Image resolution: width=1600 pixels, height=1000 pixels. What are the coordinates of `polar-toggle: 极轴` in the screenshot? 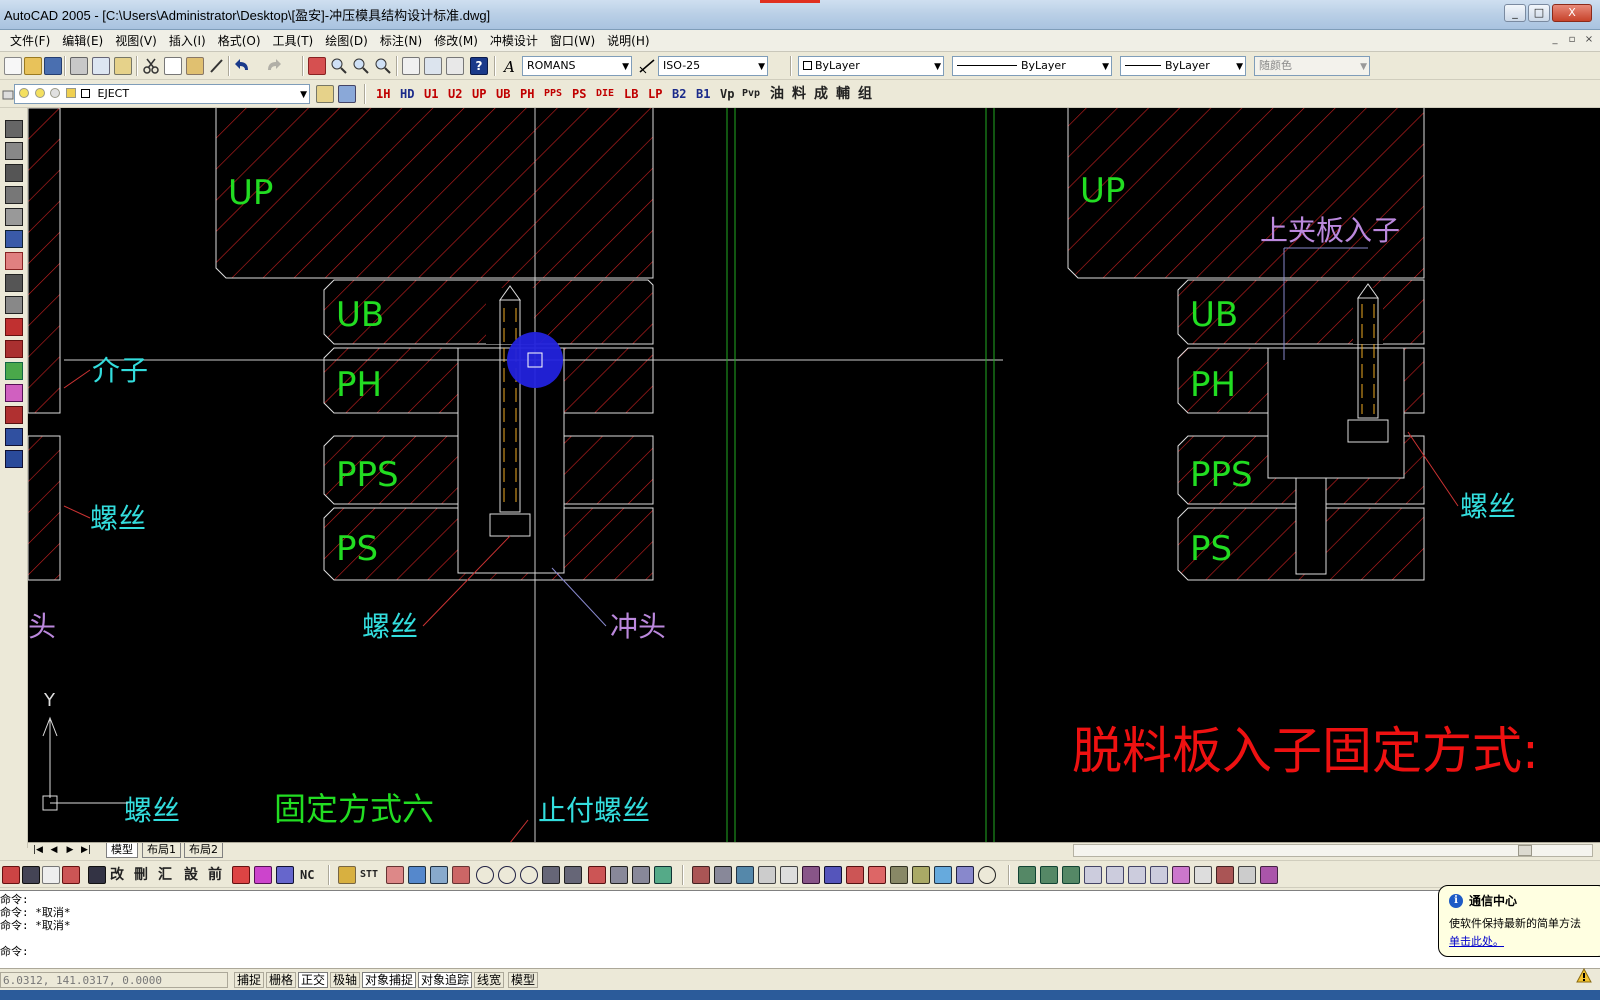 It's located at (345, 980).